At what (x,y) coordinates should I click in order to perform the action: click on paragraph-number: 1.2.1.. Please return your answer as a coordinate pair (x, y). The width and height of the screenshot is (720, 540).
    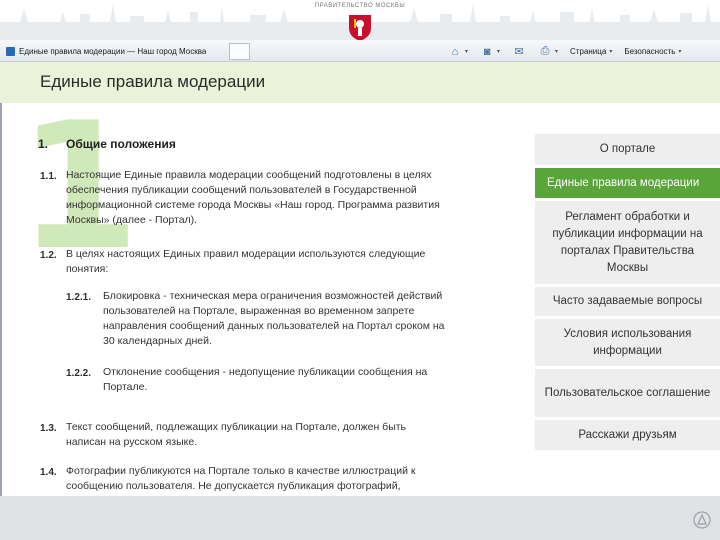
    Looking at the image, I should click on (79, 297).